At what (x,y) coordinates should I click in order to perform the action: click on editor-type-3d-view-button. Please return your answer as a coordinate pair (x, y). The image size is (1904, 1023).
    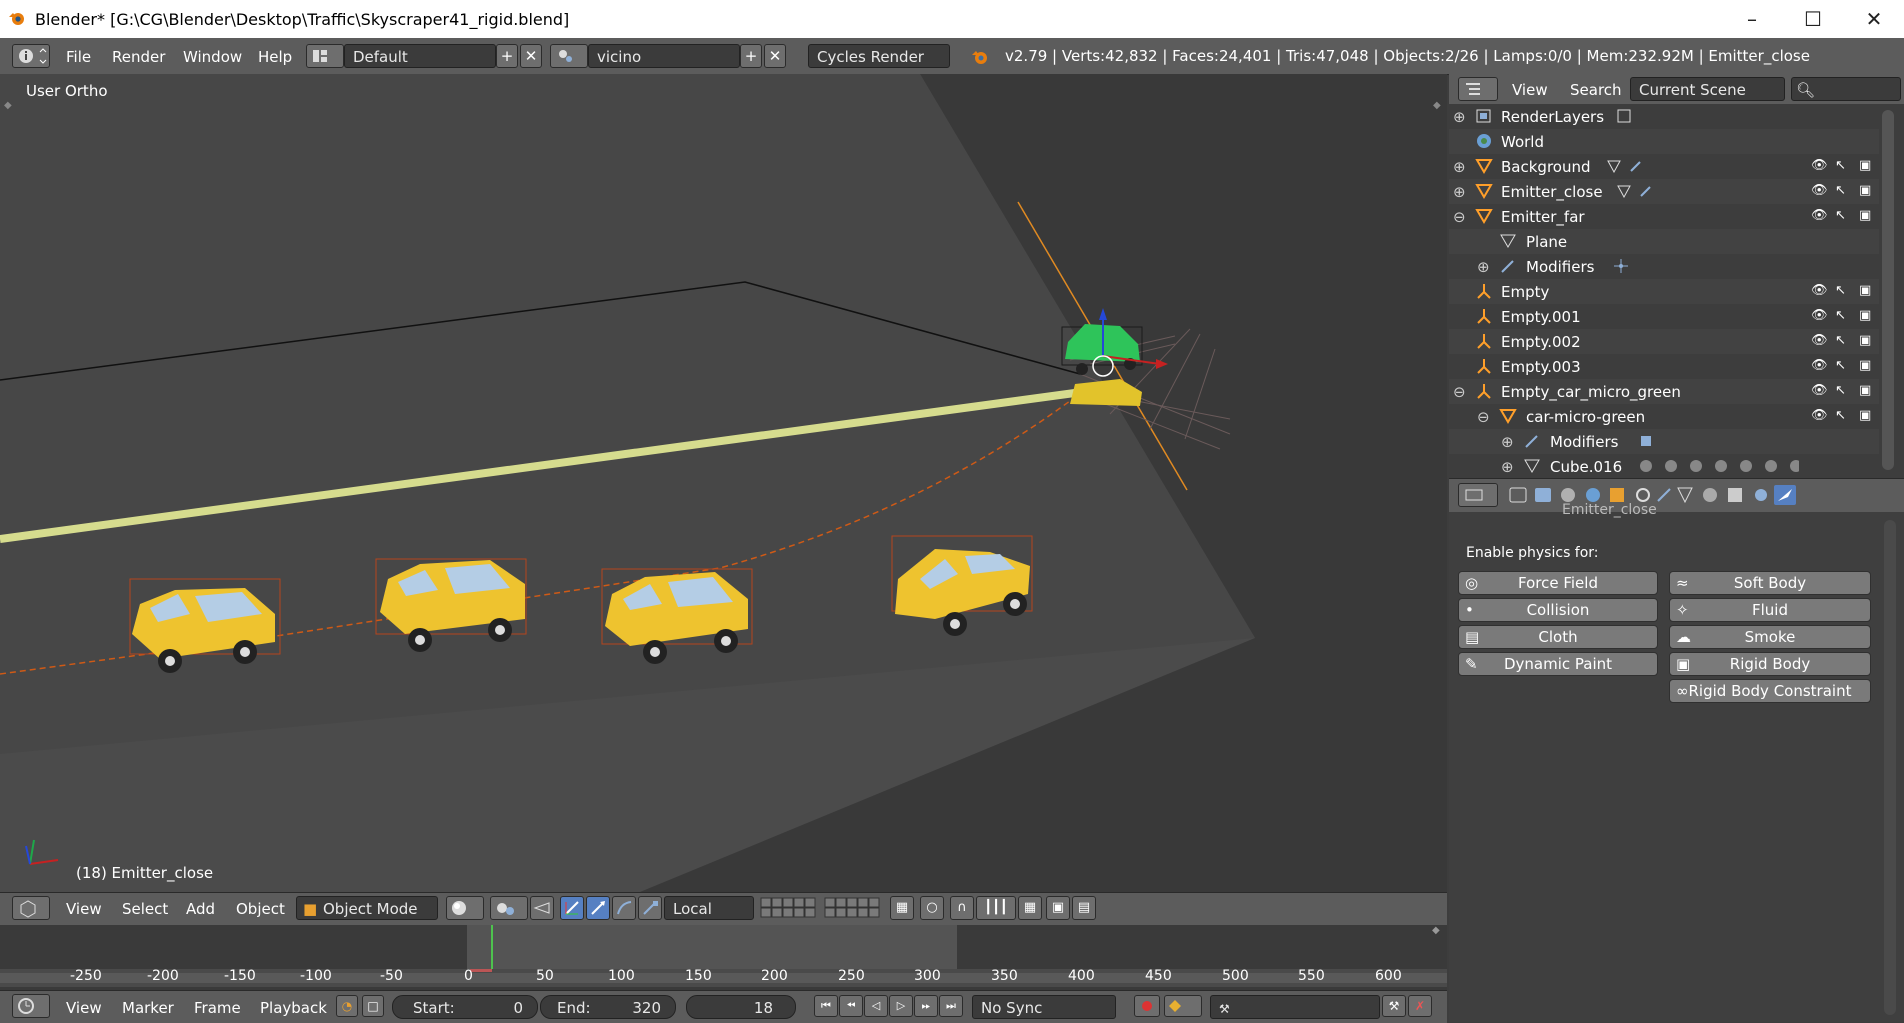
    Looking at the image, I should click on (31, 908).